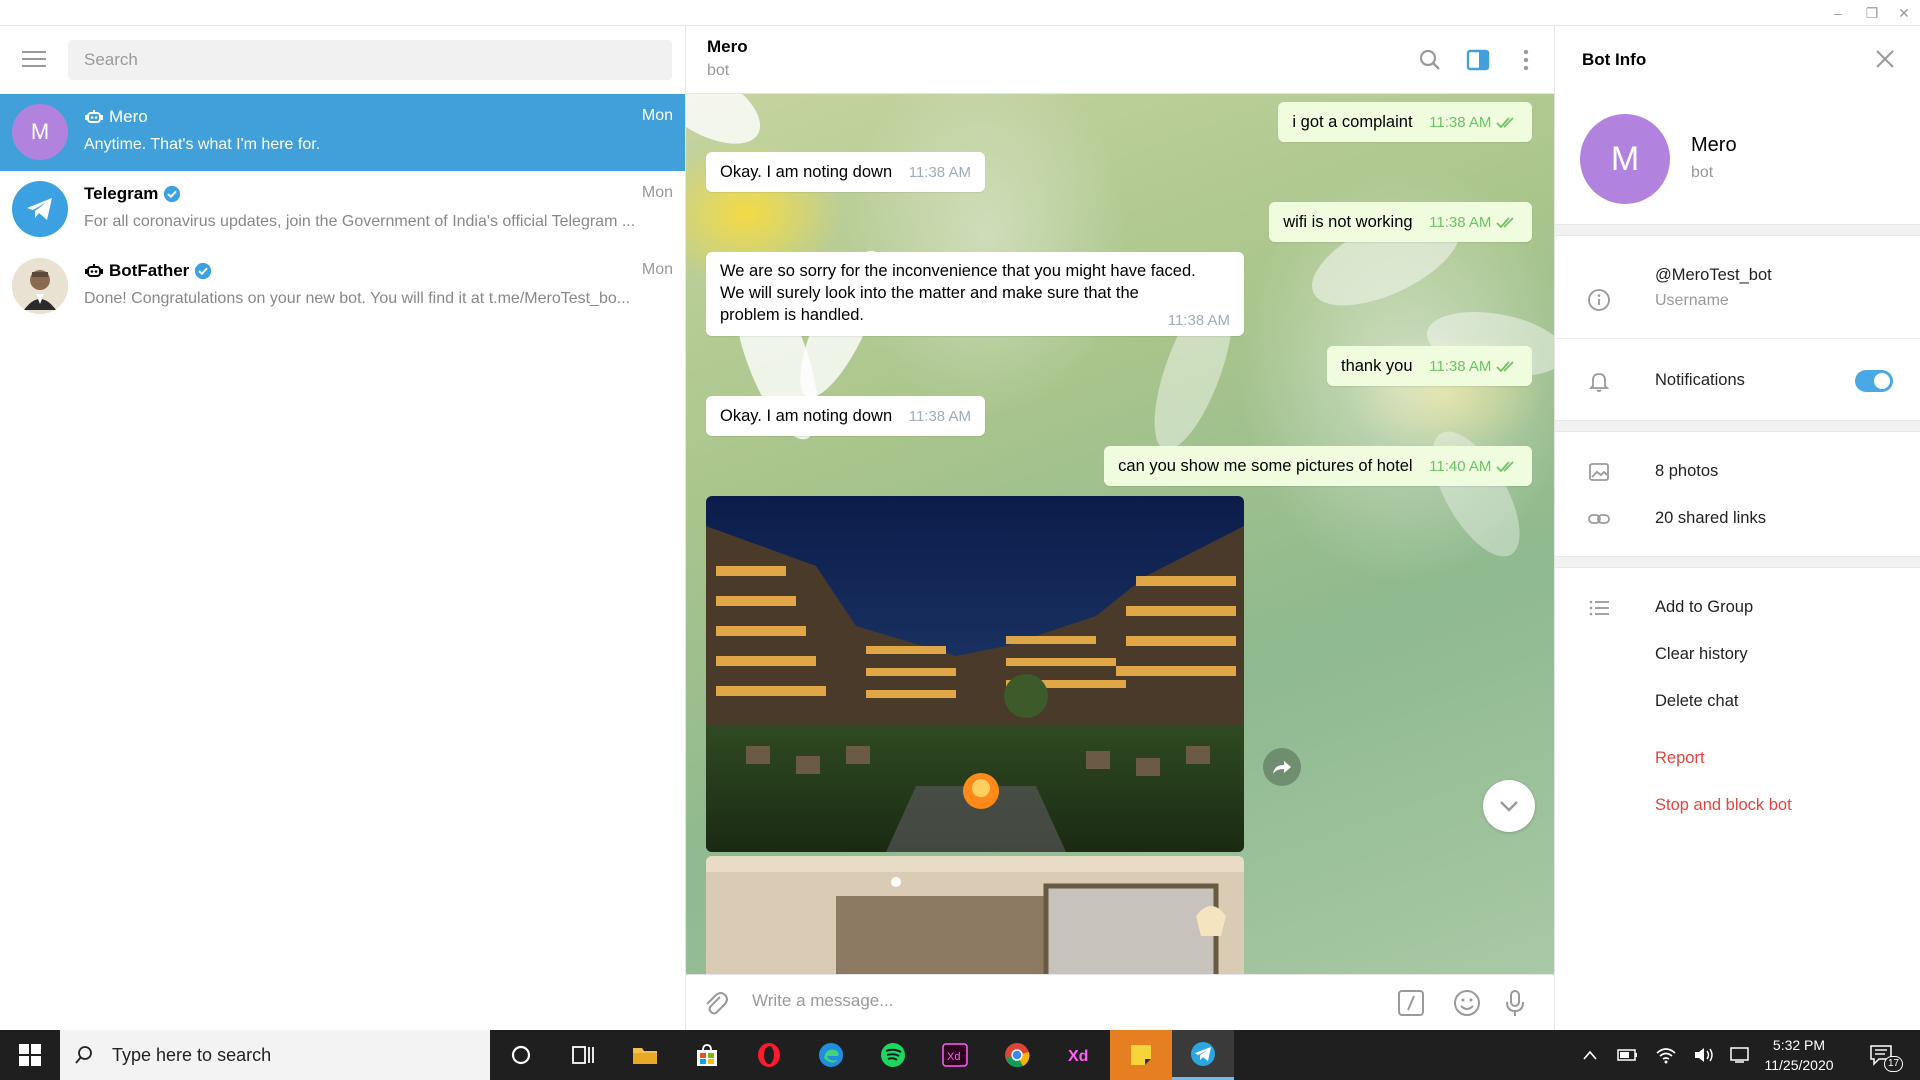 Image resolution: width=1920 pixels, height=1080 pixels. Describe the element at coordinates (1838, 13) in the screenshot. I see `minimize-button: –` at that location.